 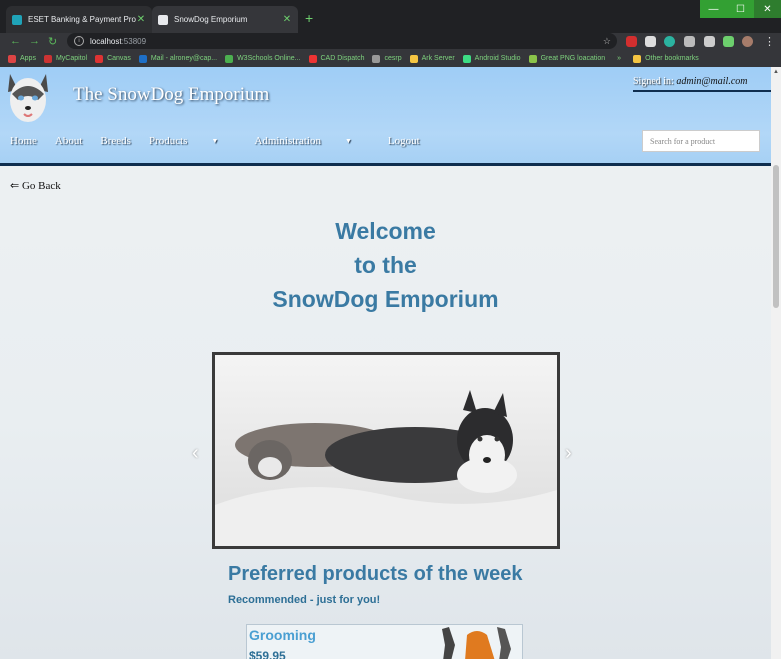 What do you see at coordinates (69, 141) in the screenshot?
I see `nav-about: About` at bounding box center [69, 141].